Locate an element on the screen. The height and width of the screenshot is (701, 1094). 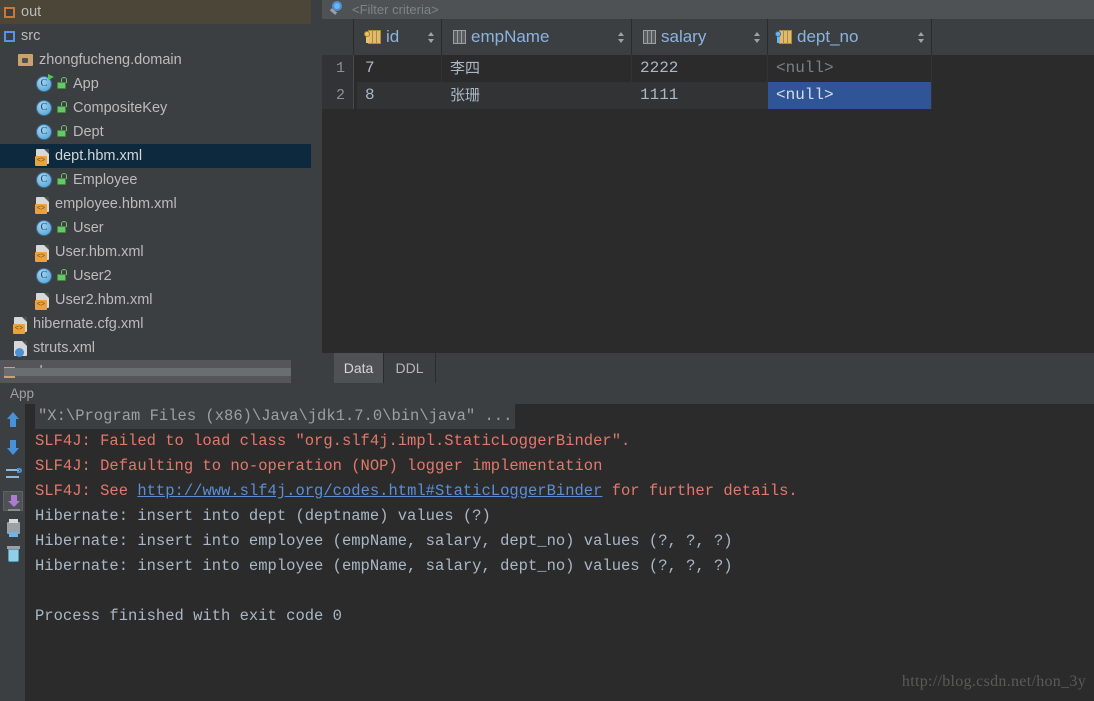
grid-row-number: 1 is located at coordinates (338, 68).